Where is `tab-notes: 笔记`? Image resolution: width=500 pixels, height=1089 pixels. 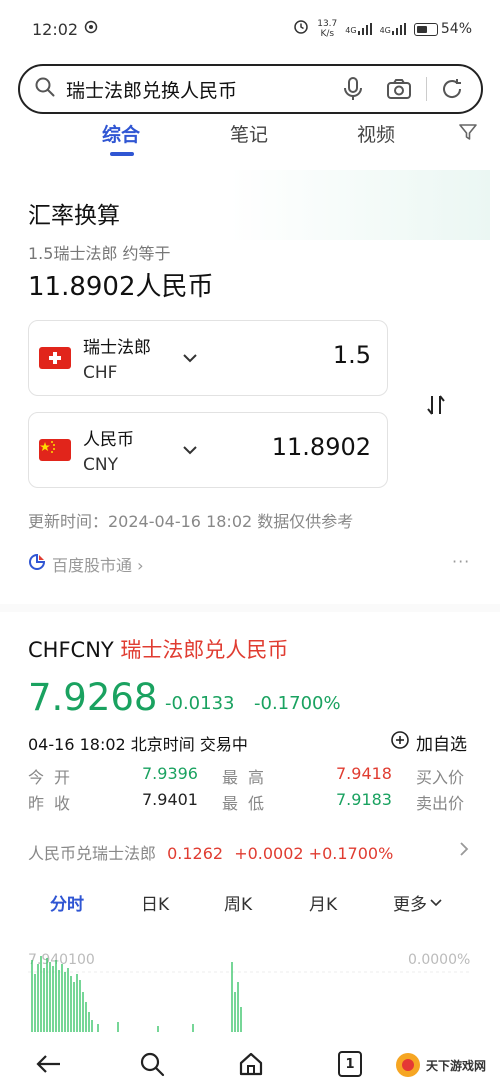 tab-notes: 笔记 is located at coordinates (249, 133).